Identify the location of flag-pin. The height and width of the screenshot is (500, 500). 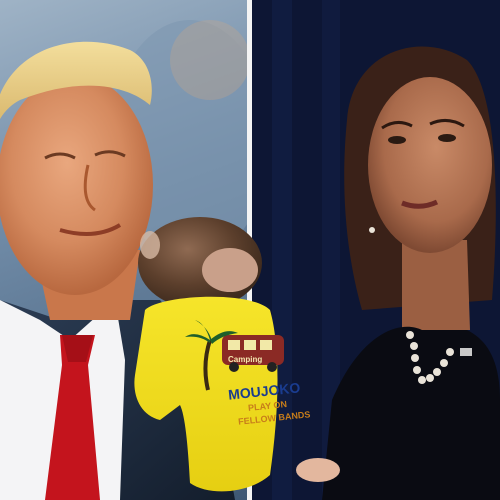
(466, 352).